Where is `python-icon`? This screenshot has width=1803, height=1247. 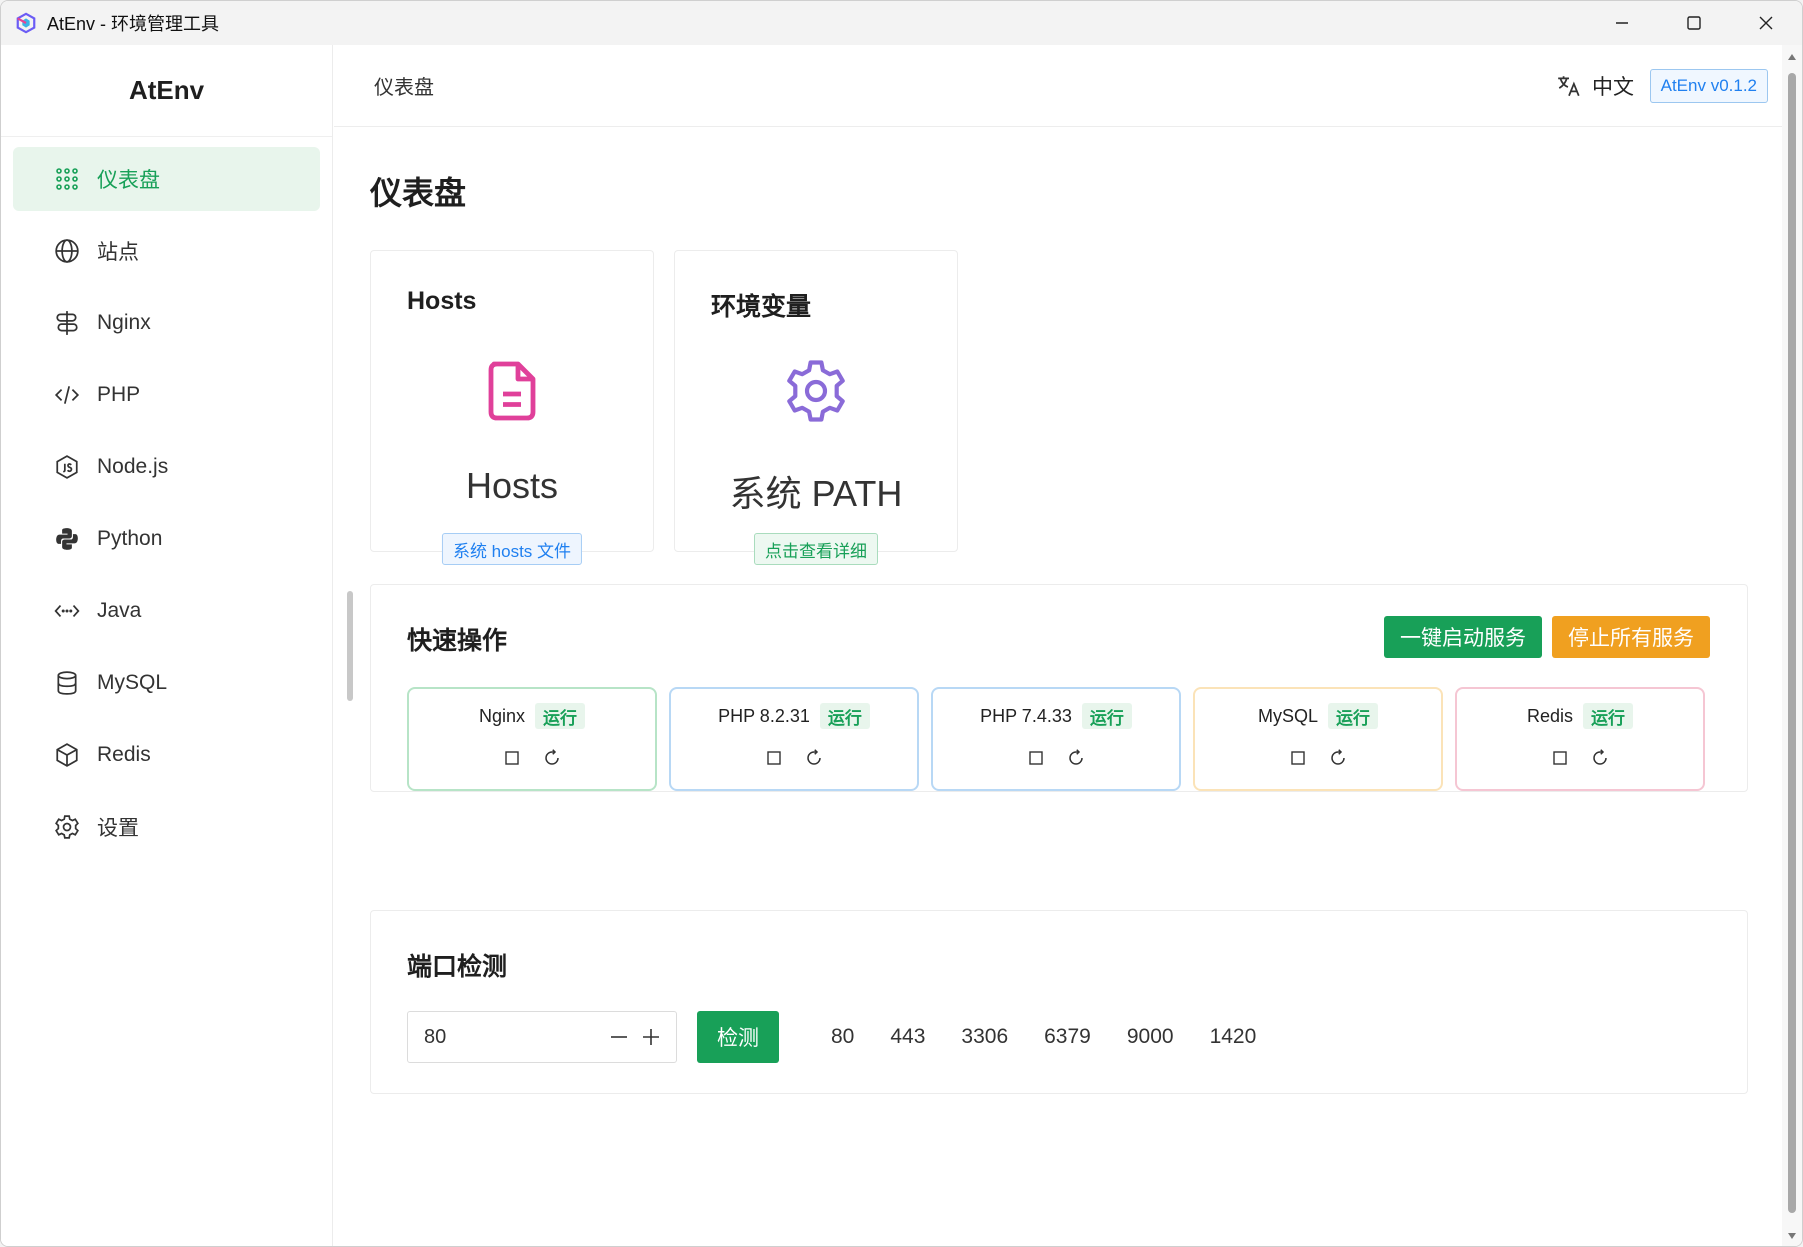
python-icon is located at coordinates (67, 539).